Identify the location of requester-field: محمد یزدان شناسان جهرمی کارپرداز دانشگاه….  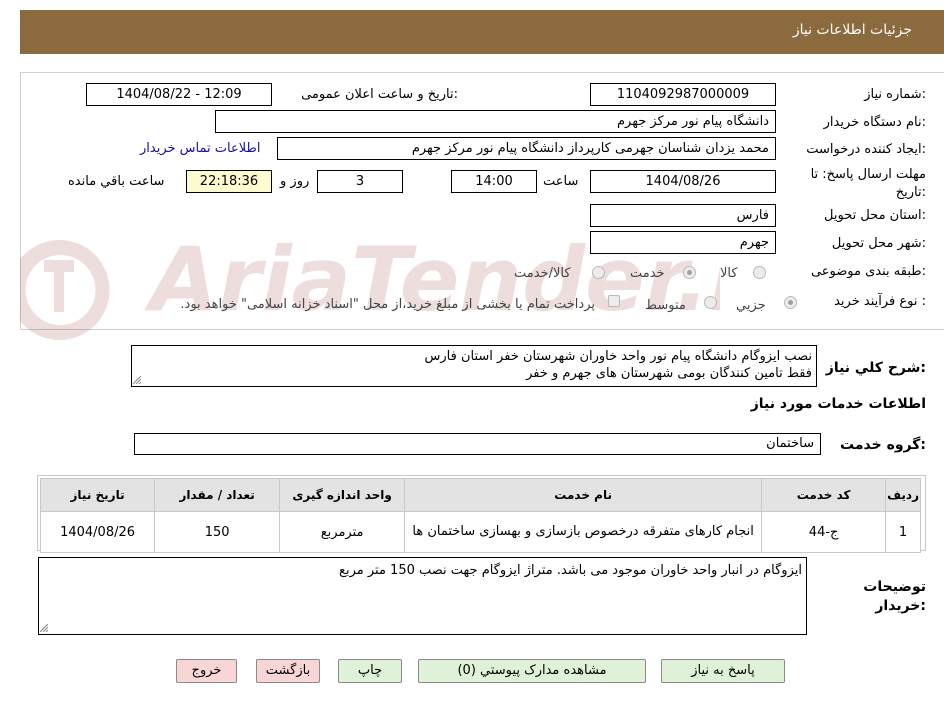
(526, 148).